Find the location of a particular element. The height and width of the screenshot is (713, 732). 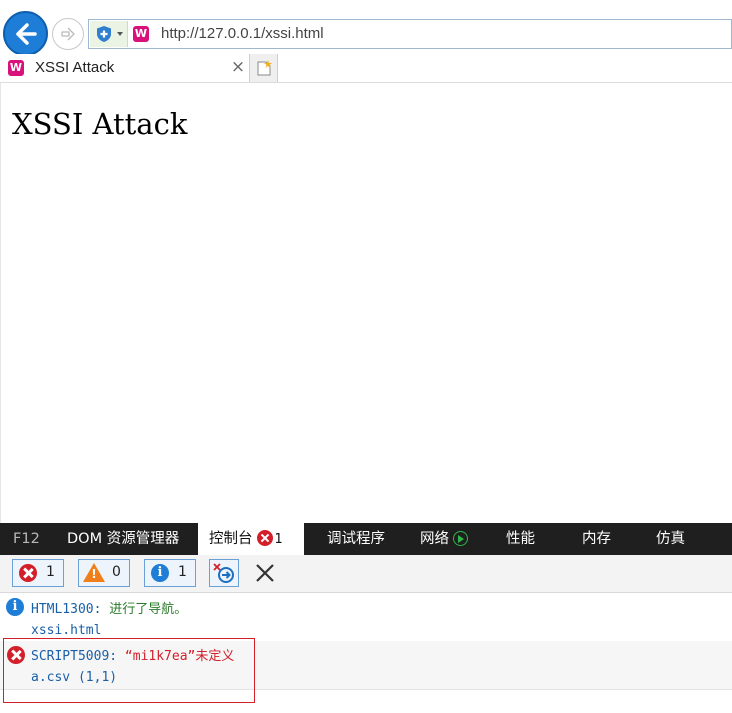

new-tab-button is located at coordinates (264, 68).